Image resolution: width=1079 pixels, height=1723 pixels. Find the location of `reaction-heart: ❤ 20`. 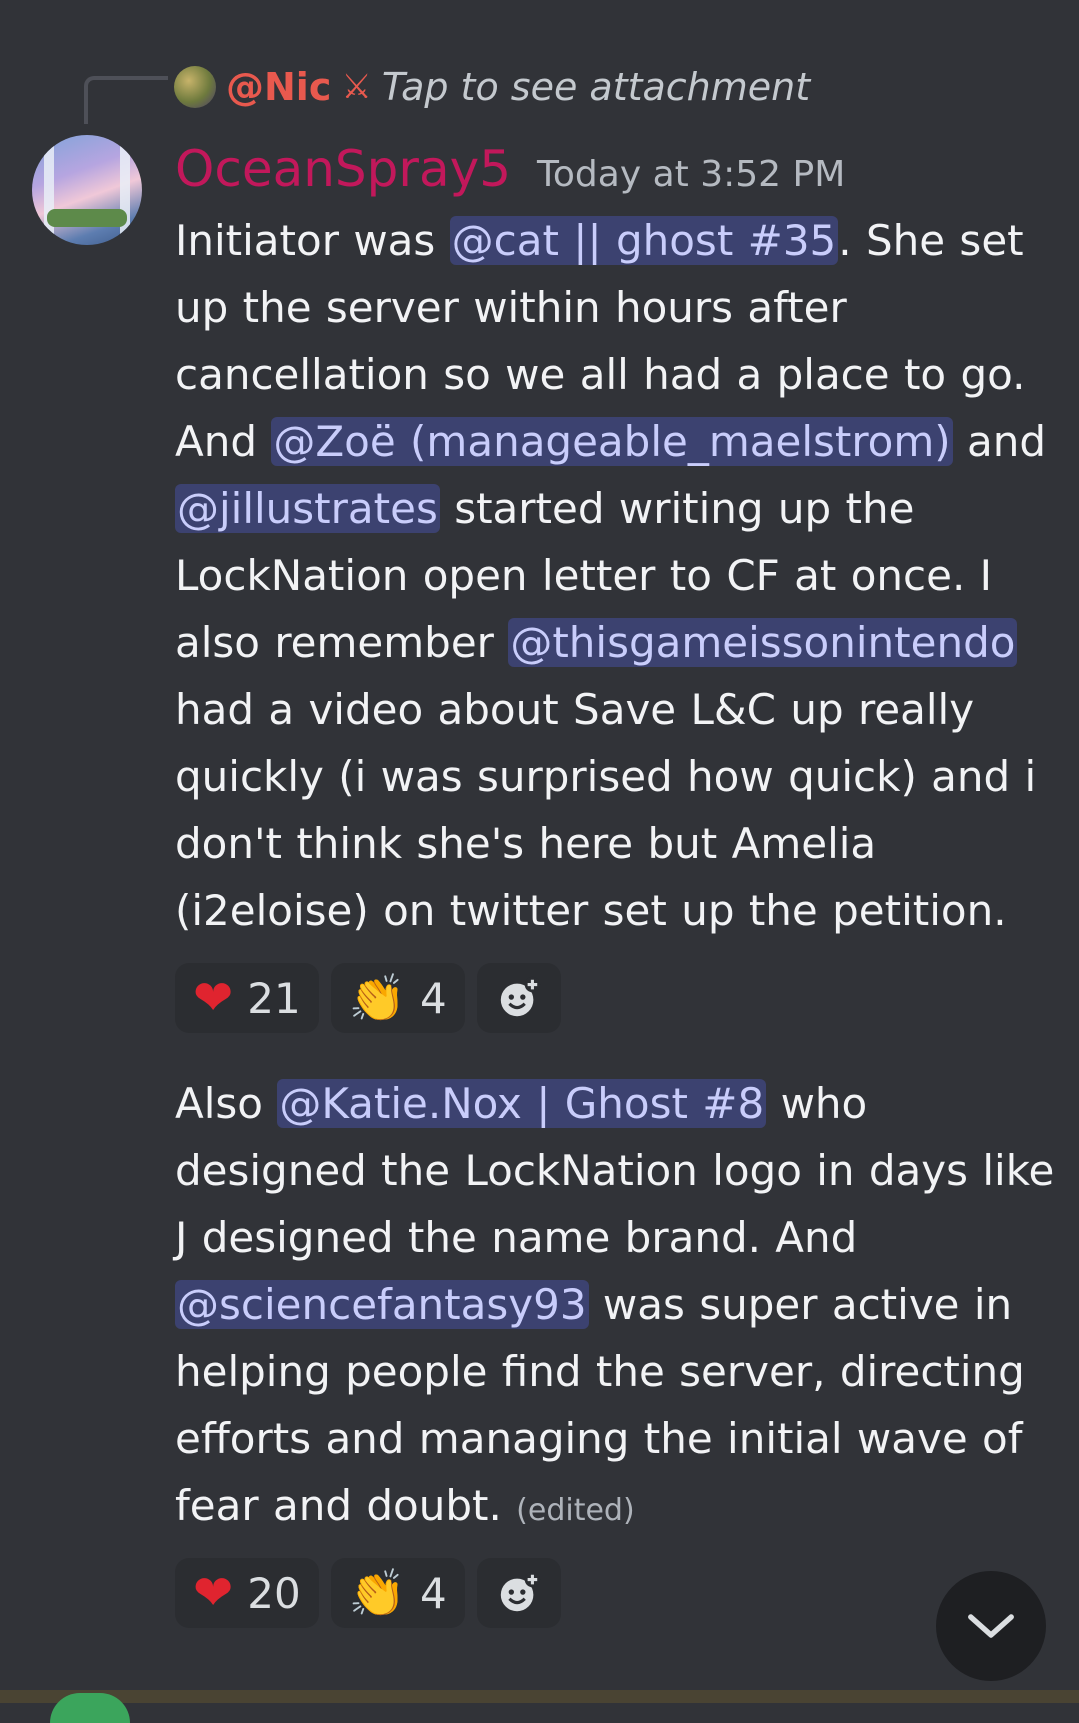

reaction-heart: ❤ 20 is located at coordinates (247, 1593).